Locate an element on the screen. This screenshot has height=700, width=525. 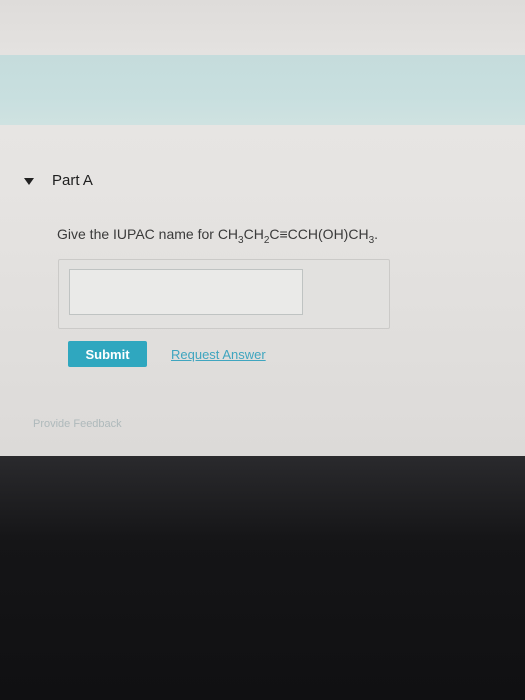
answer-container is located at coordinates (224, 294).